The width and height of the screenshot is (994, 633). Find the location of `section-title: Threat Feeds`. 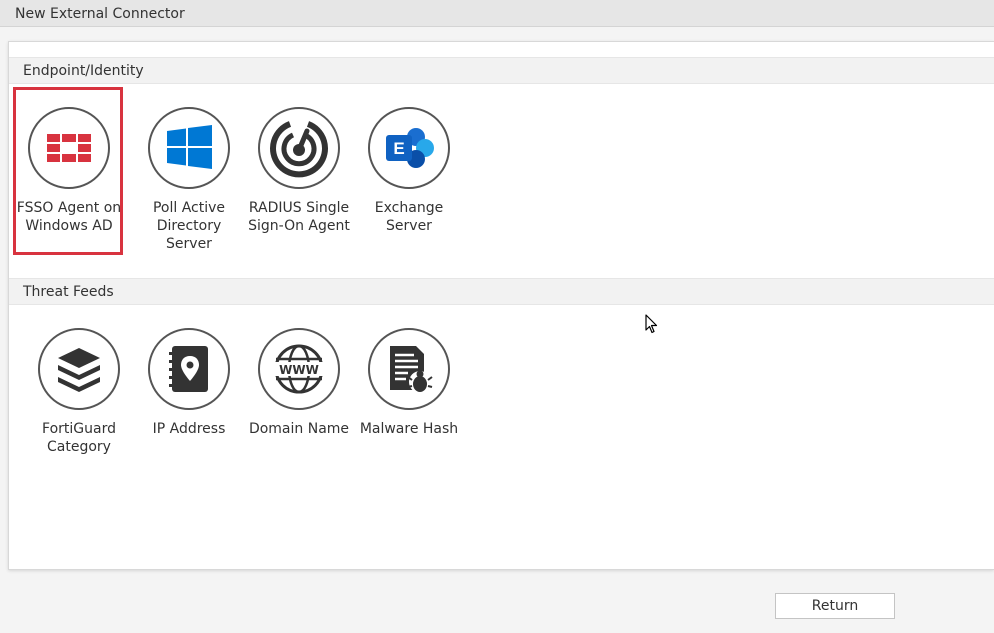

section-title: Threat Feeds is located at coordinates (68, 292).